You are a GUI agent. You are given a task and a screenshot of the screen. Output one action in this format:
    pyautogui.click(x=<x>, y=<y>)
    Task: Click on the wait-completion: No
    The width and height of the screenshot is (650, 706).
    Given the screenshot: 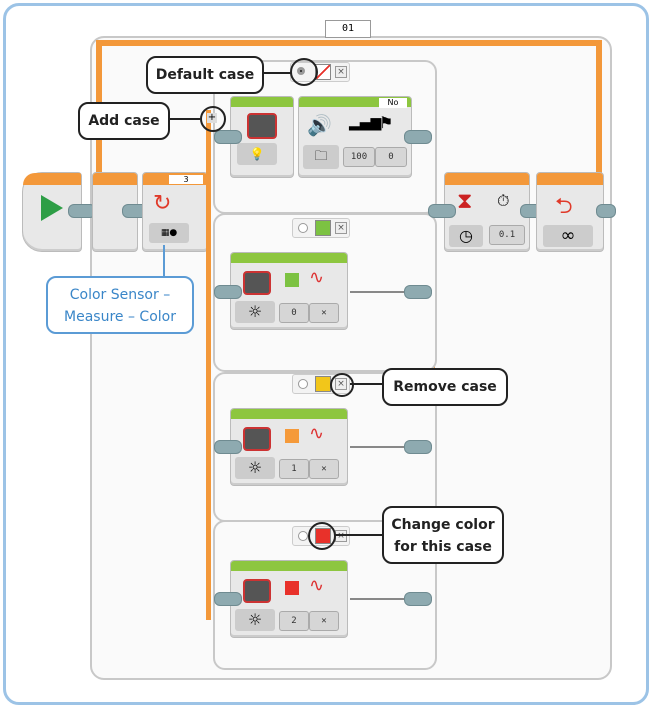 What is the action you would take?
    pyautogui.click(x=393, y=103)
    